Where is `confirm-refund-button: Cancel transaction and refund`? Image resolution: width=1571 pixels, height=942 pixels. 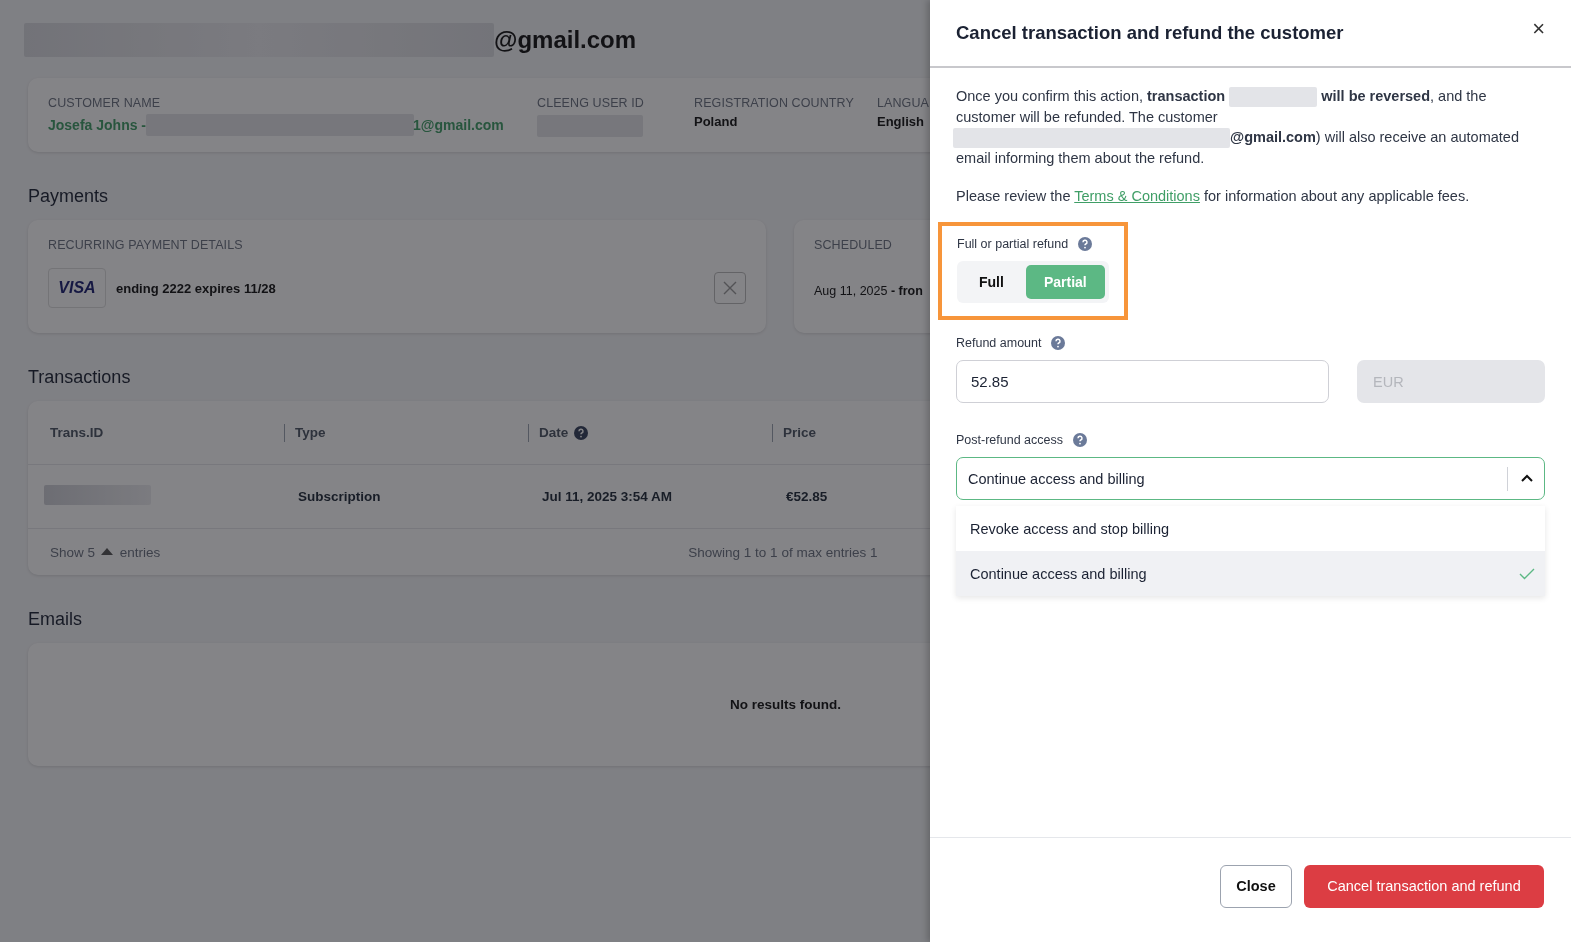 confirm-refund-button: Cancel transaction and refund is located at coordinates (1424, 886).